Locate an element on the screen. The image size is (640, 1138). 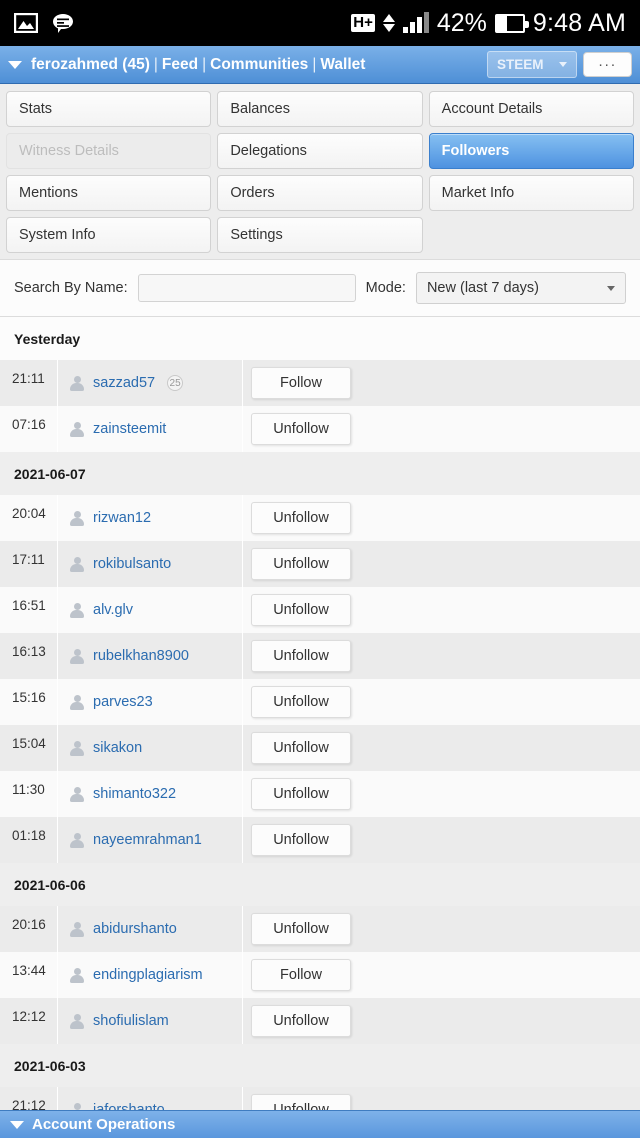
filter-bar: Search By Name: Mode: New (last 7 days) is located at coordinates (320, 288).